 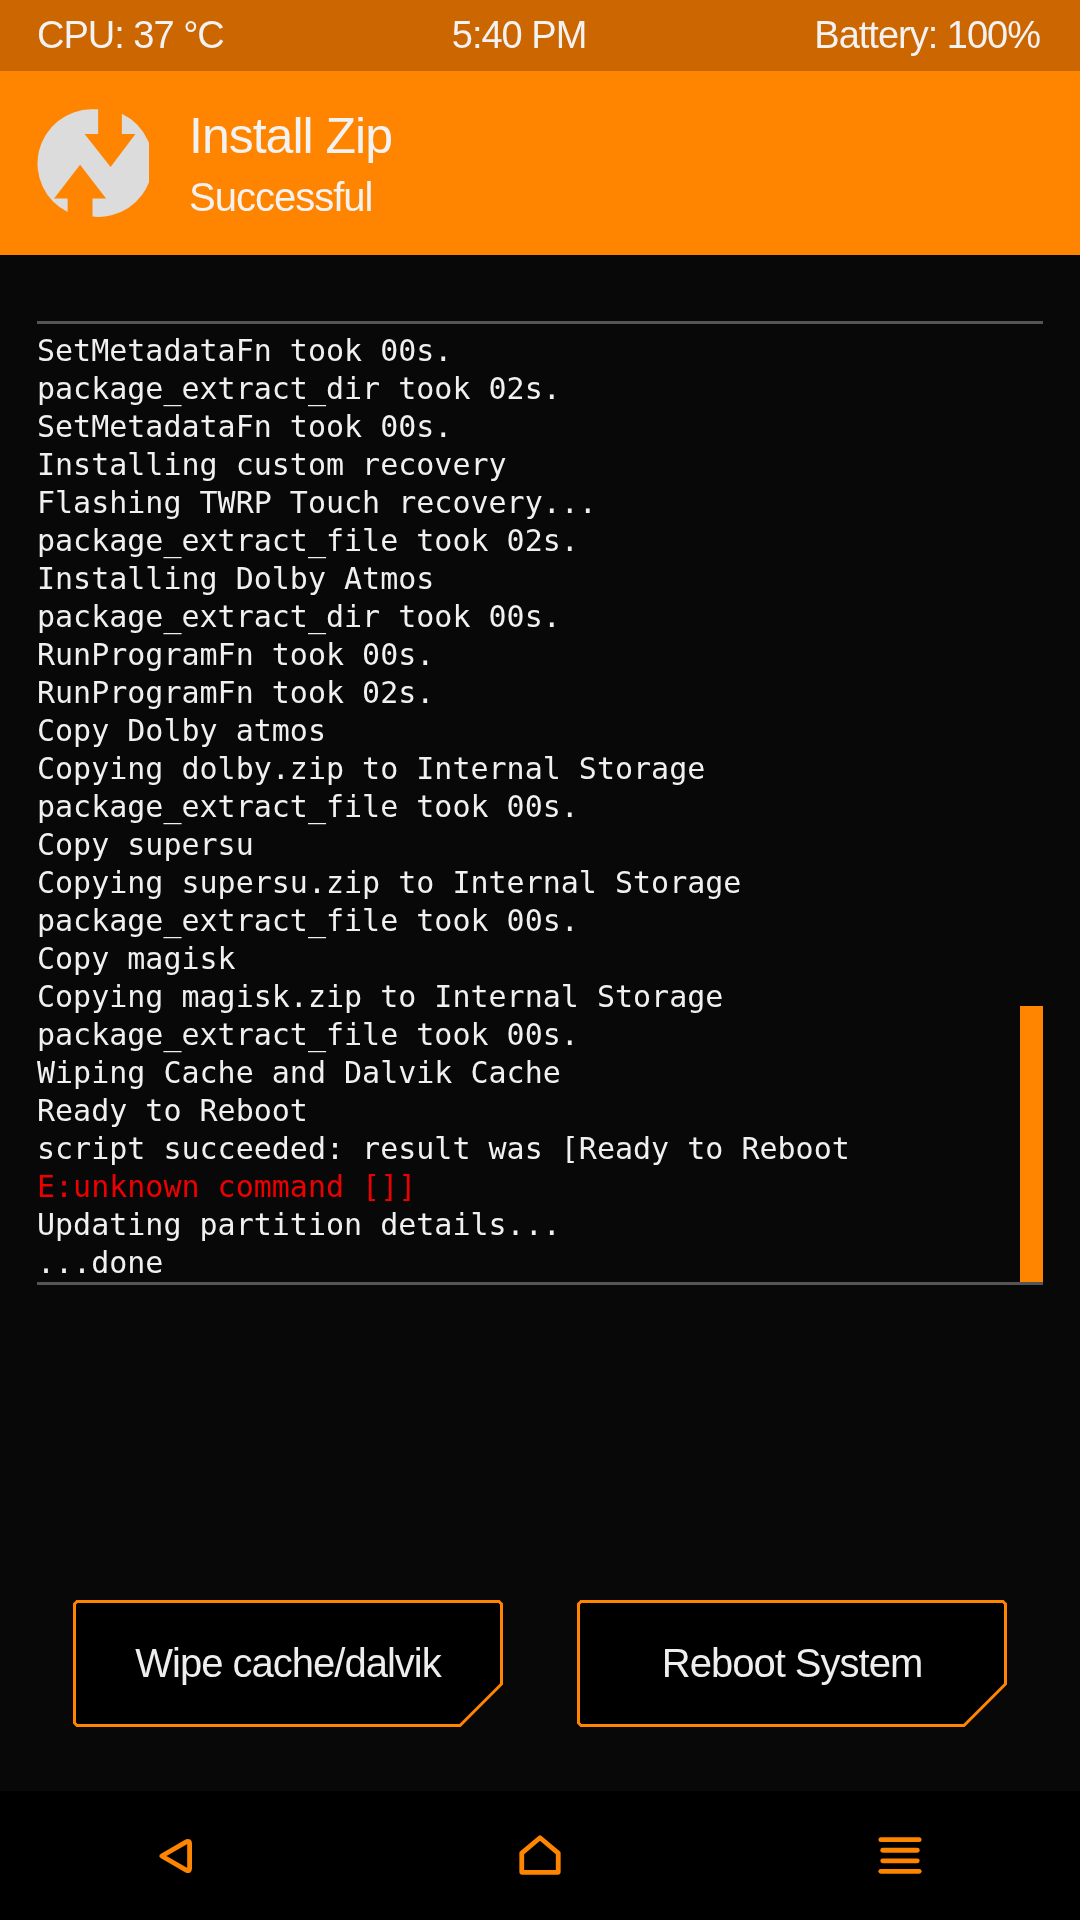 I want to click on log-line: script succeeded: result was [Ready to Reboot, so click(x=443, y=1149).